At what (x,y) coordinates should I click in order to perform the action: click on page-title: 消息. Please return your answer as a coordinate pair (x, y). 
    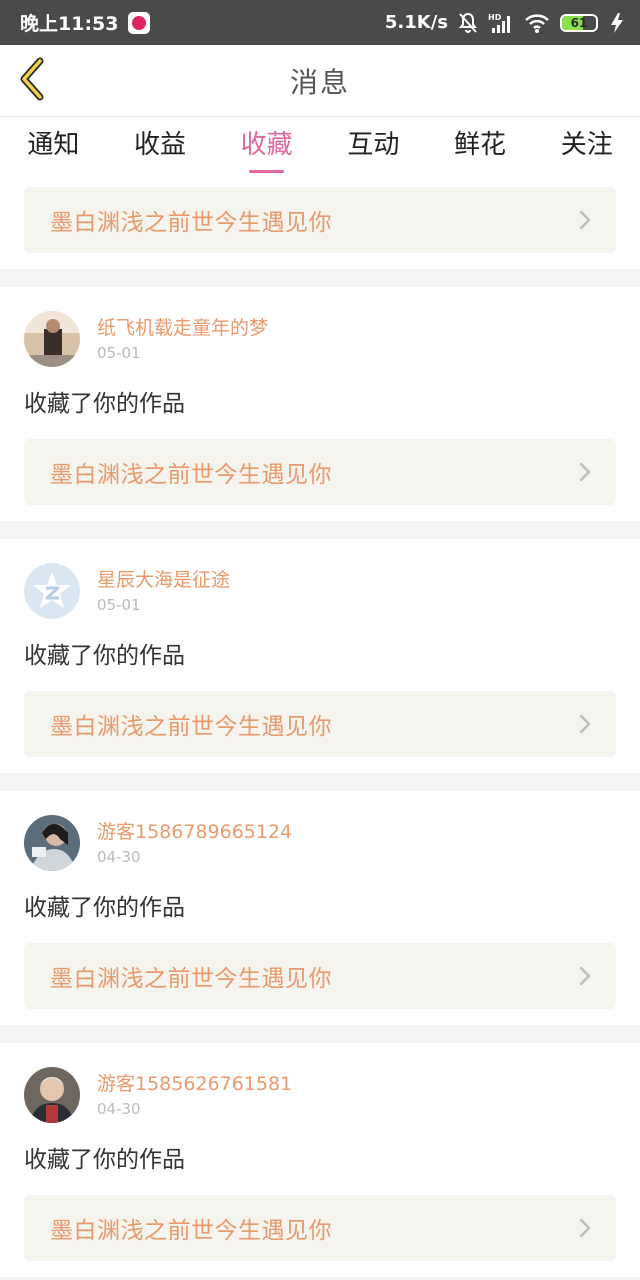
    Looking at the image, I should click on (319, 82).